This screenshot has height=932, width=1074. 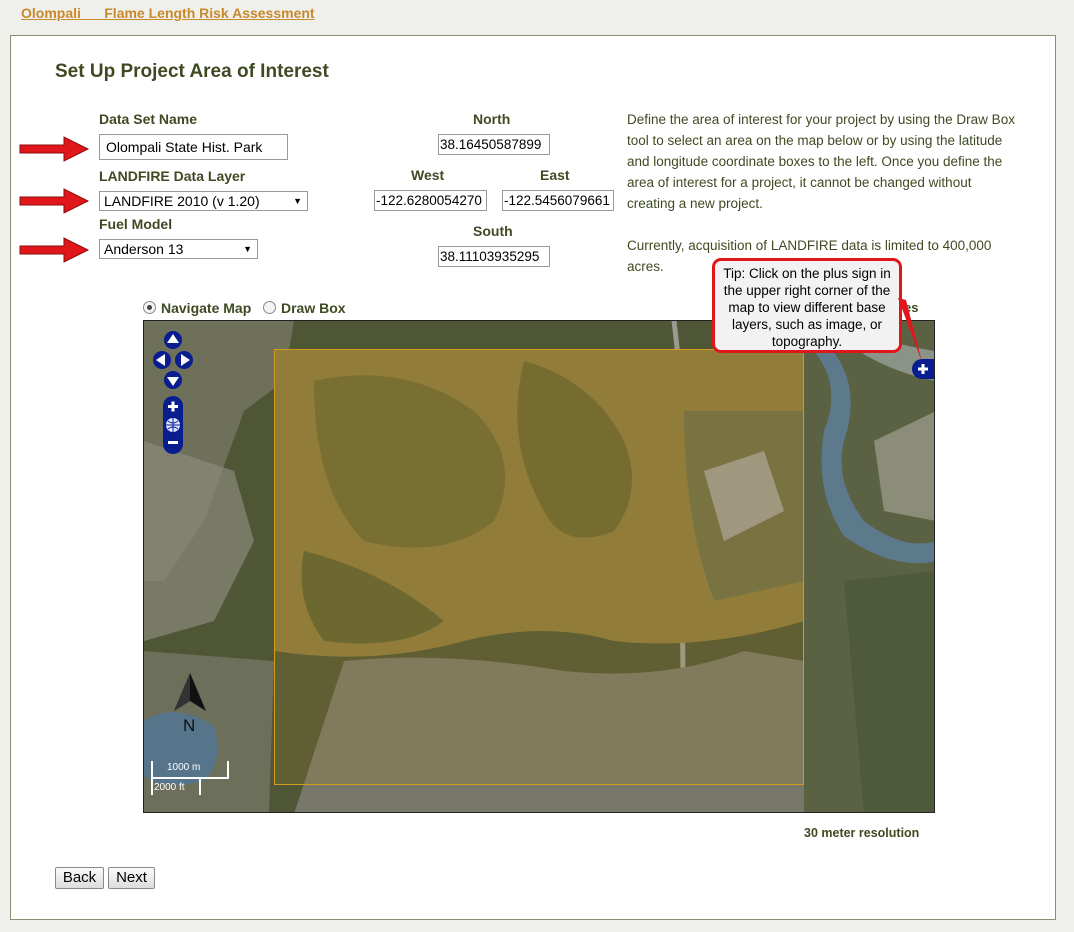 I want to click on navigate-map-label: Navigate Map, so click(x=206, y=308).